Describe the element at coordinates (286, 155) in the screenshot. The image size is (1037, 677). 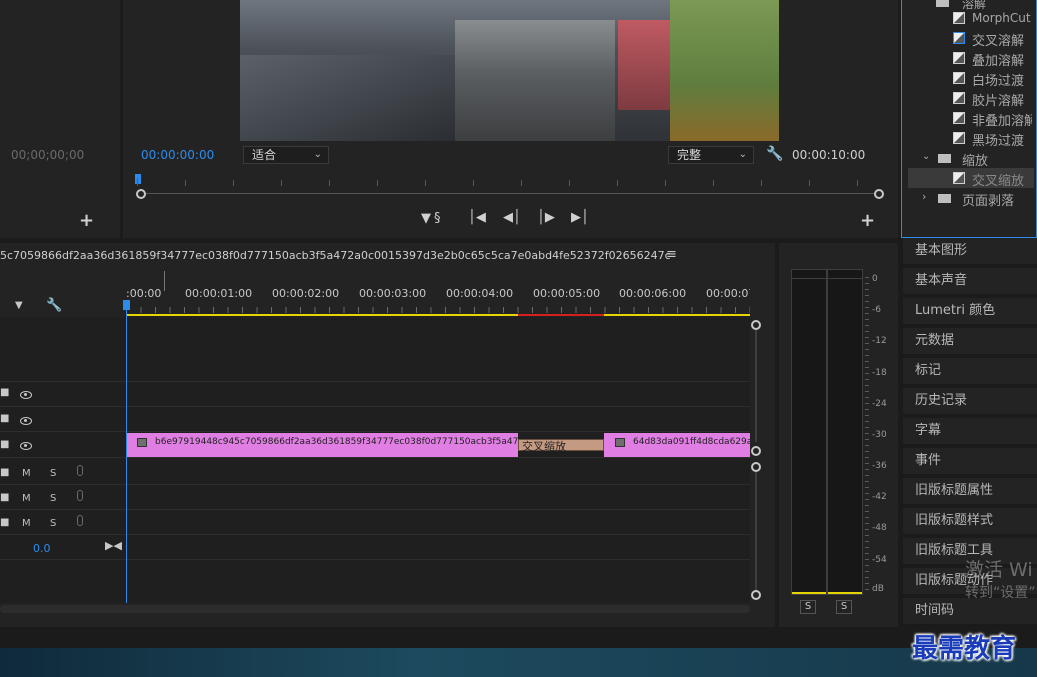
I see `zoom-dropdown: 适合 ⌄` at that location.